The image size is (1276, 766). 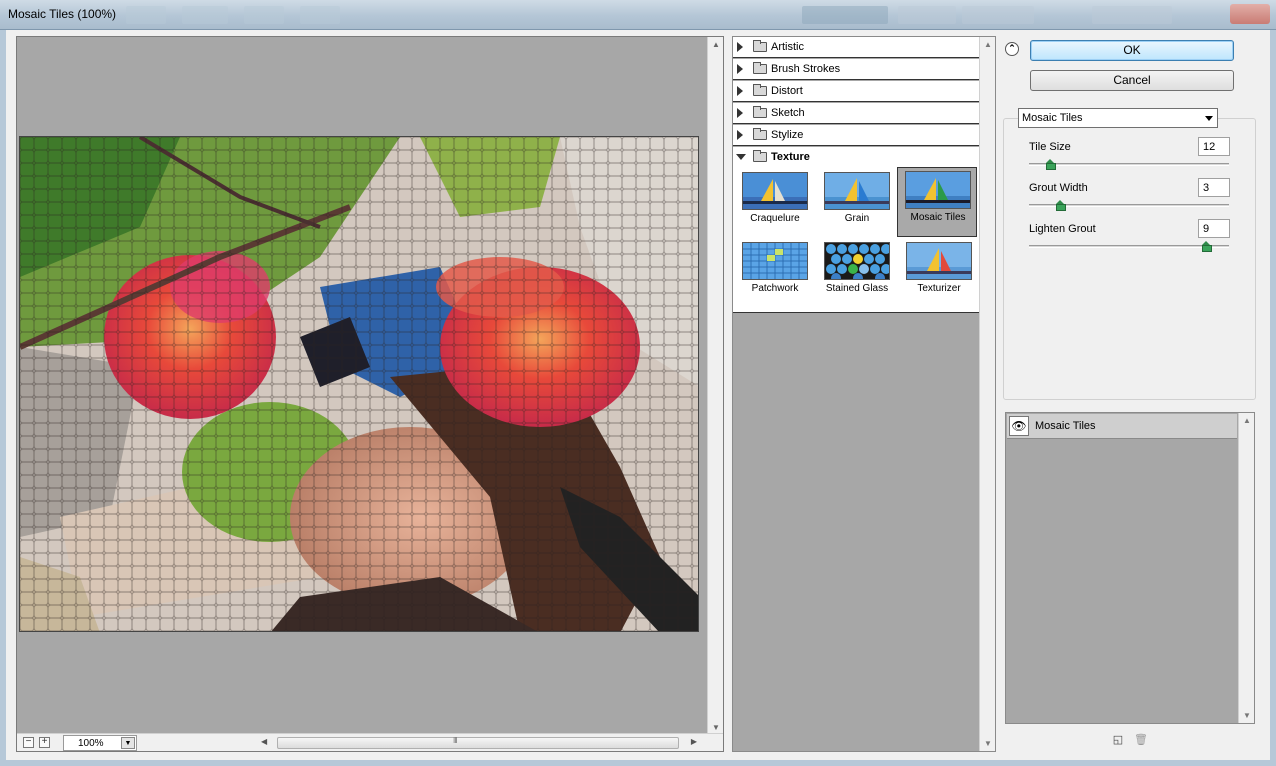 I want to click on zoom-level-select: 100% ▼, so click(x=100, y=743).